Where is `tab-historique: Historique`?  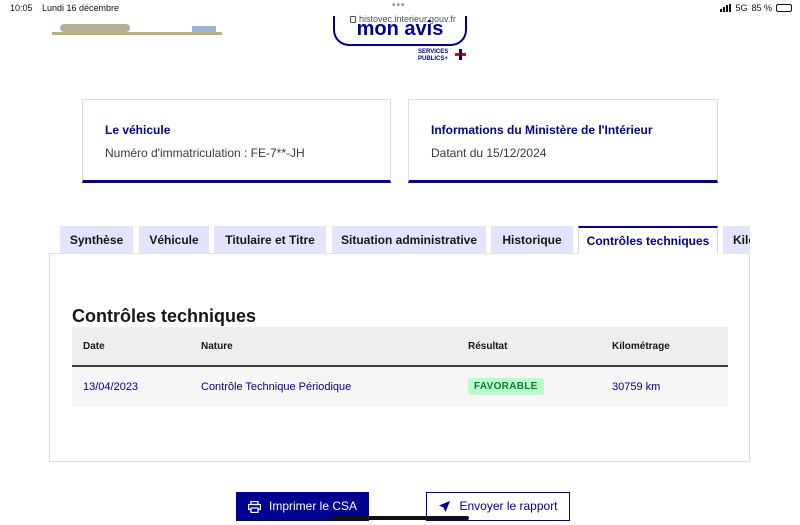 tab-historique: Historique is located at coordinates (532, 240).